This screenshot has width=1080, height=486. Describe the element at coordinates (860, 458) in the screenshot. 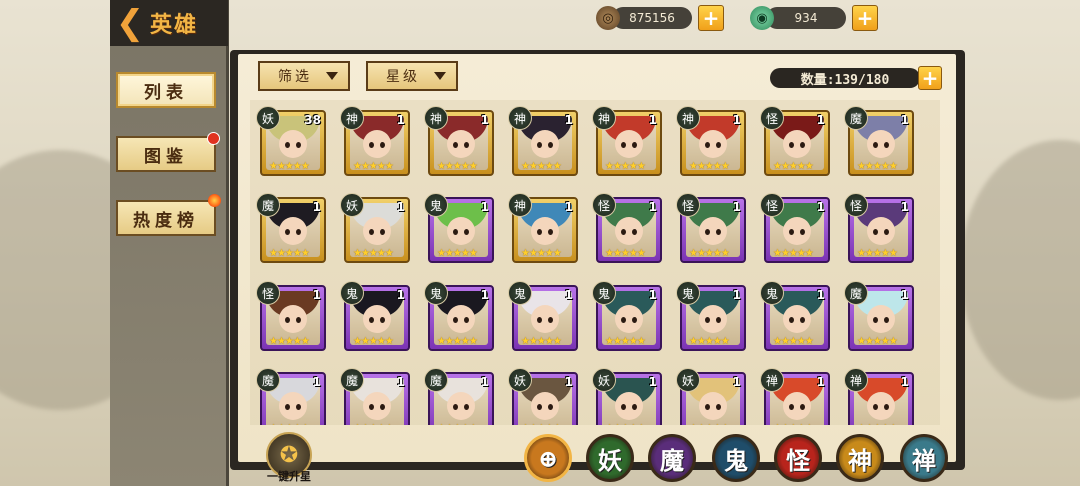

I see `tab-faction: 神` at that location.